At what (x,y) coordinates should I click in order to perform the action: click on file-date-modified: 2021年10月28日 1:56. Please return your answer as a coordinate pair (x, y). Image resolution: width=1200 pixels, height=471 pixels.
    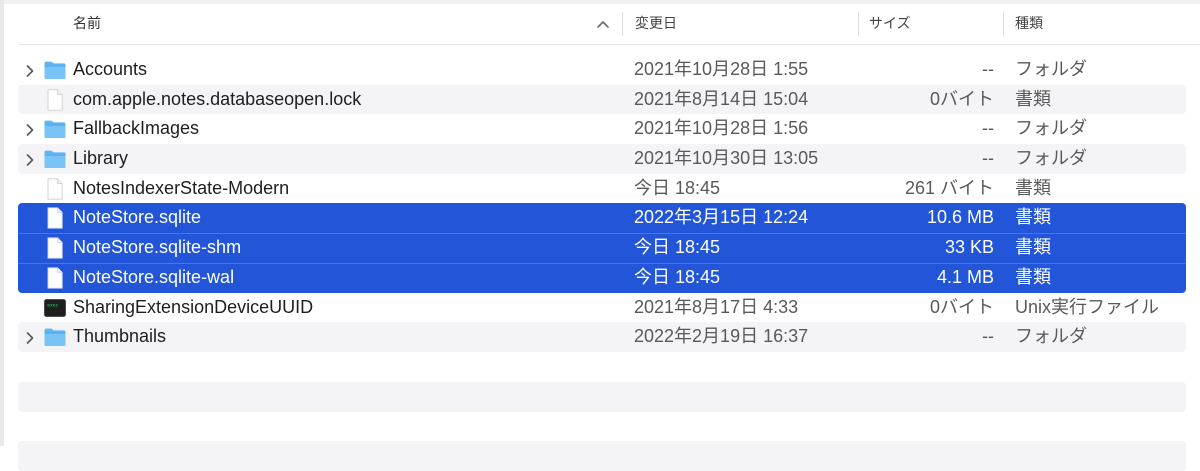
    Looking at the image, I should click on (721, 128).